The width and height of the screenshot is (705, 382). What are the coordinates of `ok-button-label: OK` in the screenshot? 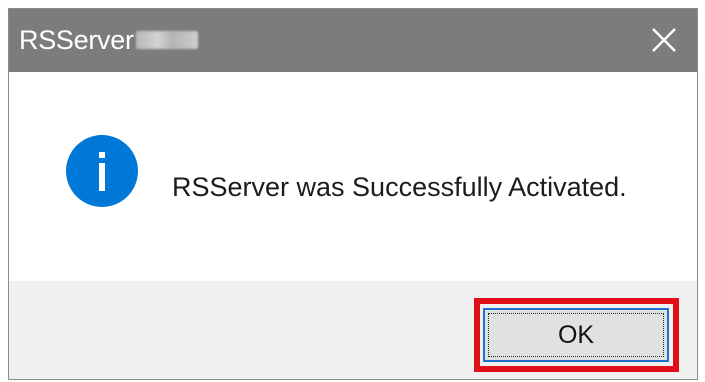 It's located at (576, 334).